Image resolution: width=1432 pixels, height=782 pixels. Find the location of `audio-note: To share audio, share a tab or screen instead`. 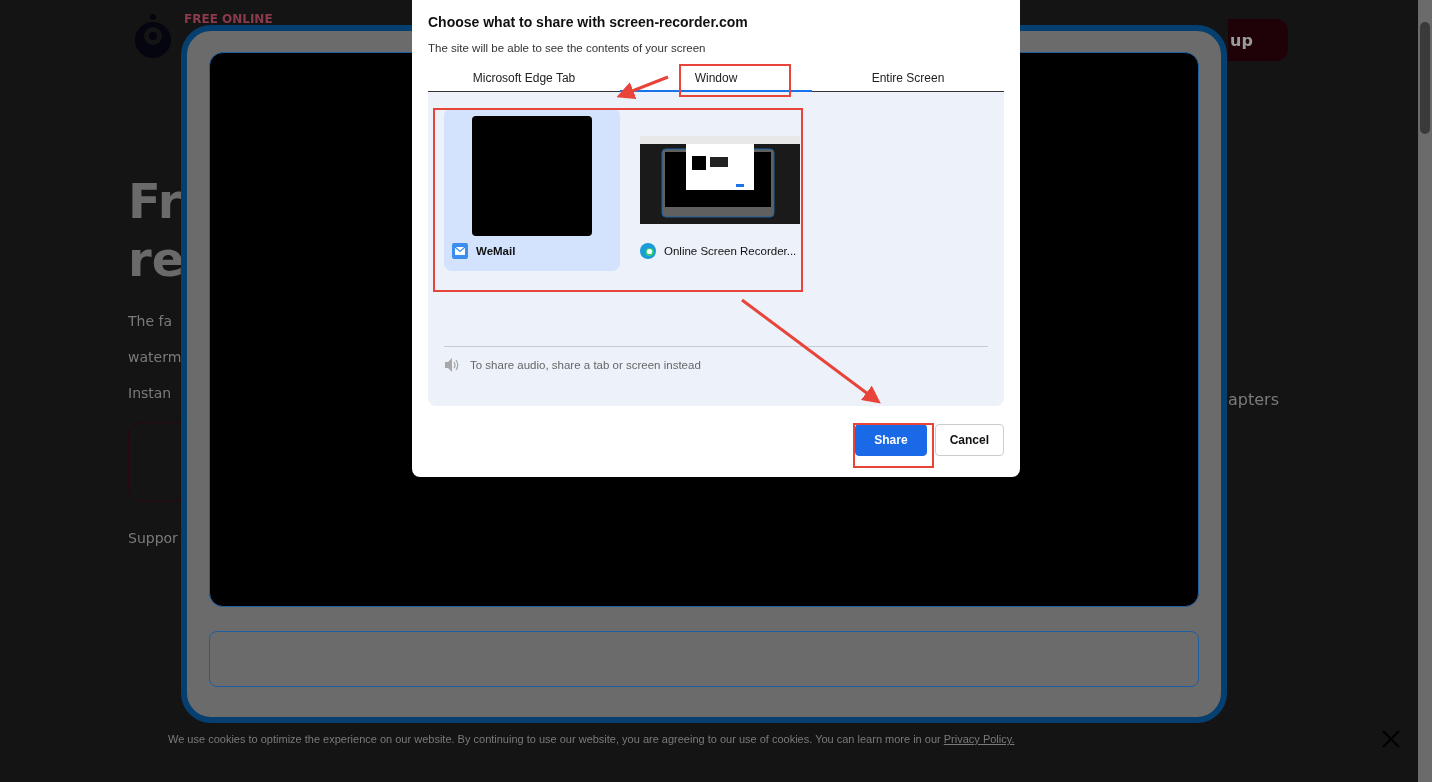

audio-note: To share audio, share a tab or screen instead is located at coordinates (585, 365).